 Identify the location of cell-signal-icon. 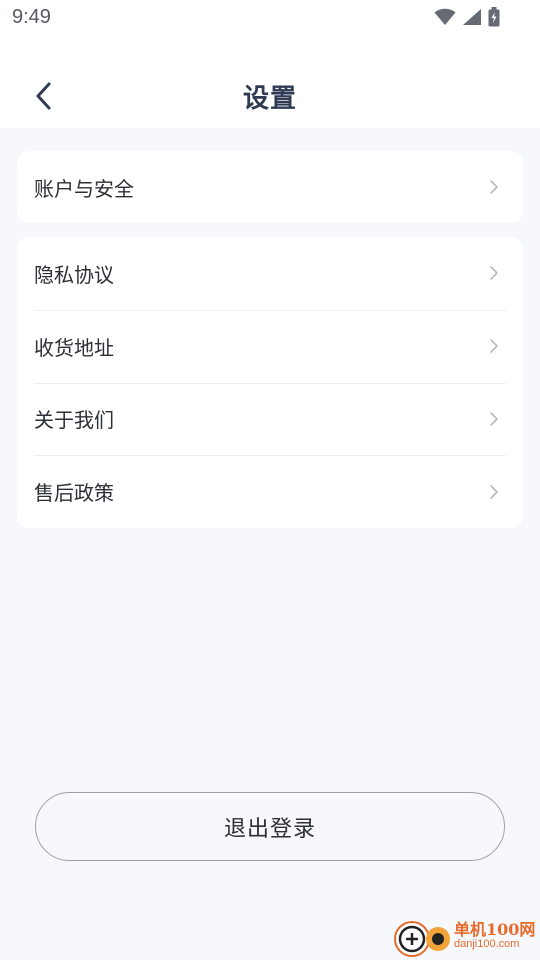
(472, 17).